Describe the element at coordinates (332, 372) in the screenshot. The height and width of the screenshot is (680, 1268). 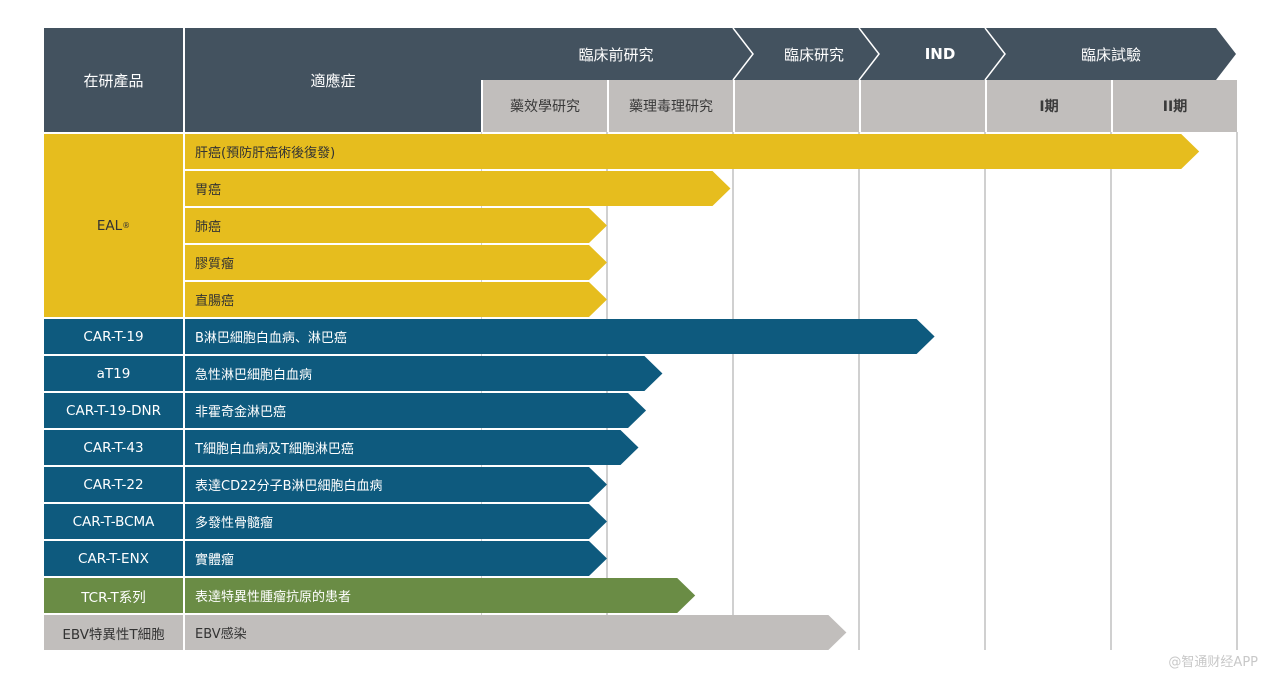
I see `indication: 急性淋巴細胞白血病` at that location.